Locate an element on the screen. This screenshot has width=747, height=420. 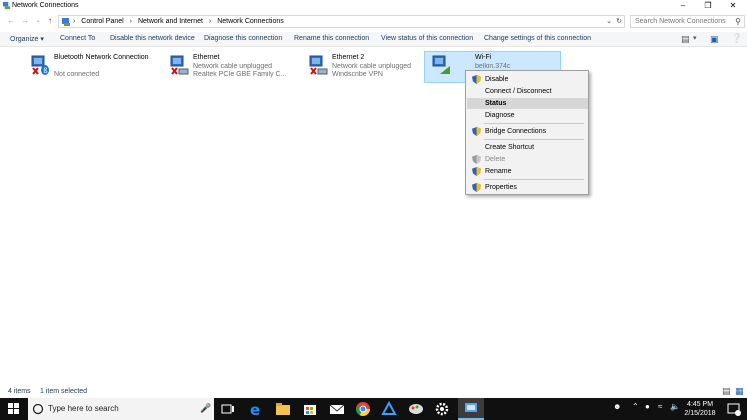
taskbar-search-input: Type here to search 🎤 is located at coordinates (121, 409).